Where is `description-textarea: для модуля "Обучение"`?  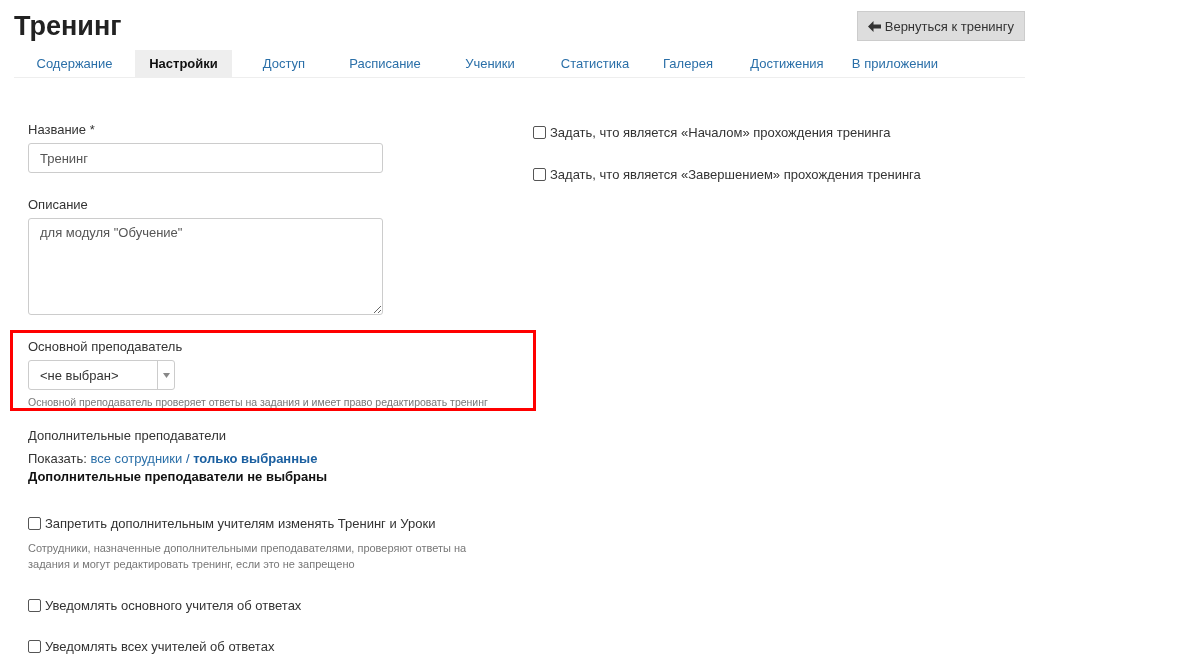
description-textarea: для модуля "Обучение" is located at coordinates (205, 266).